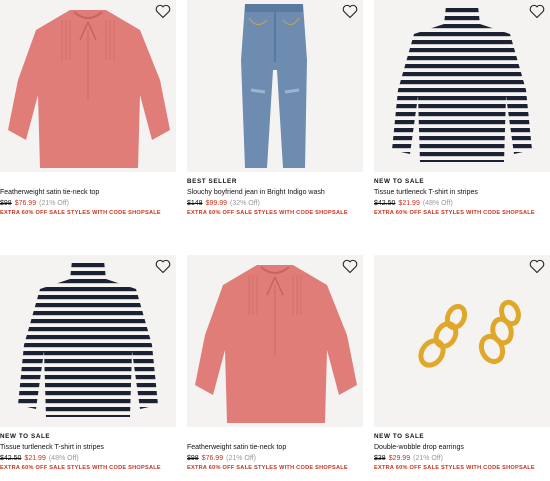 This screenshot has width=550, height=481. Describe the element at coordinates (399, 458) in the screenshot. I see `sale-price: $29.99` at that location.